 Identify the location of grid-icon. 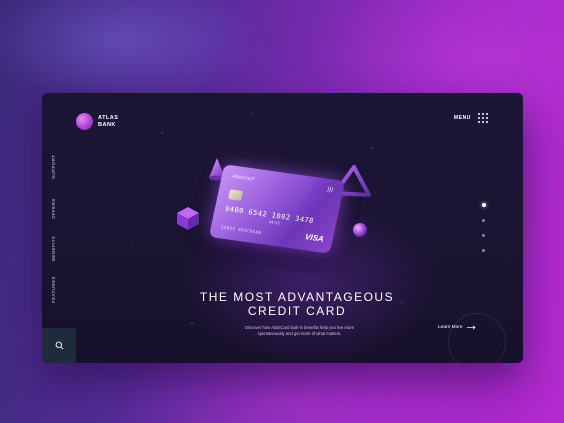
(483, 118).